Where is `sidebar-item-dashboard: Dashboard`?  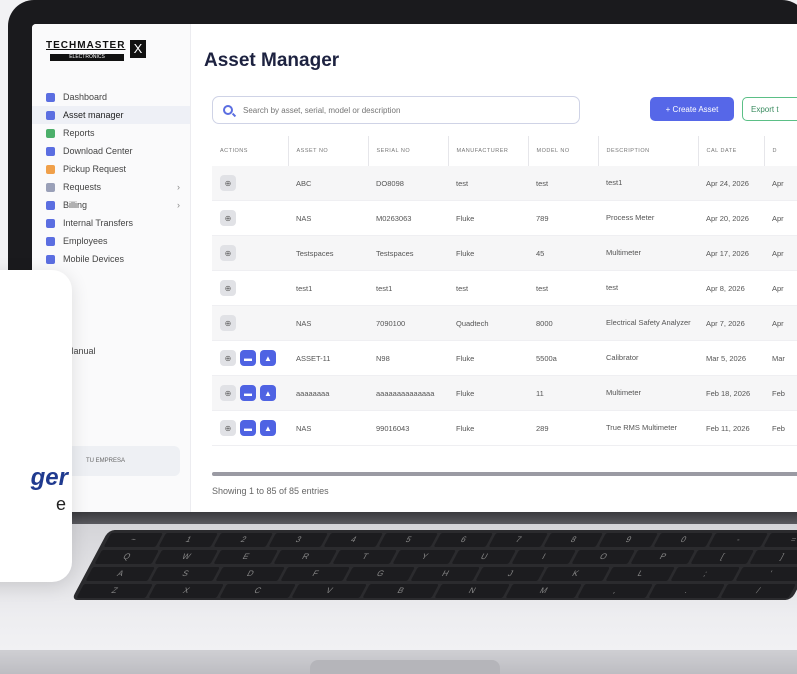
sidebar-item-dashboard: Dashboard is located at coordinates (111, 97).